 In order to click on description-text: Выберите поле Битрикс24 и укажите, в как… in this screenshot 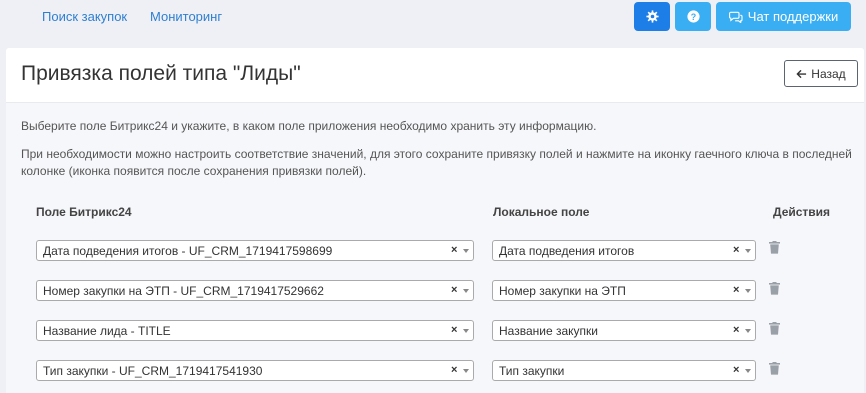, I will do `click(309, 126)`.